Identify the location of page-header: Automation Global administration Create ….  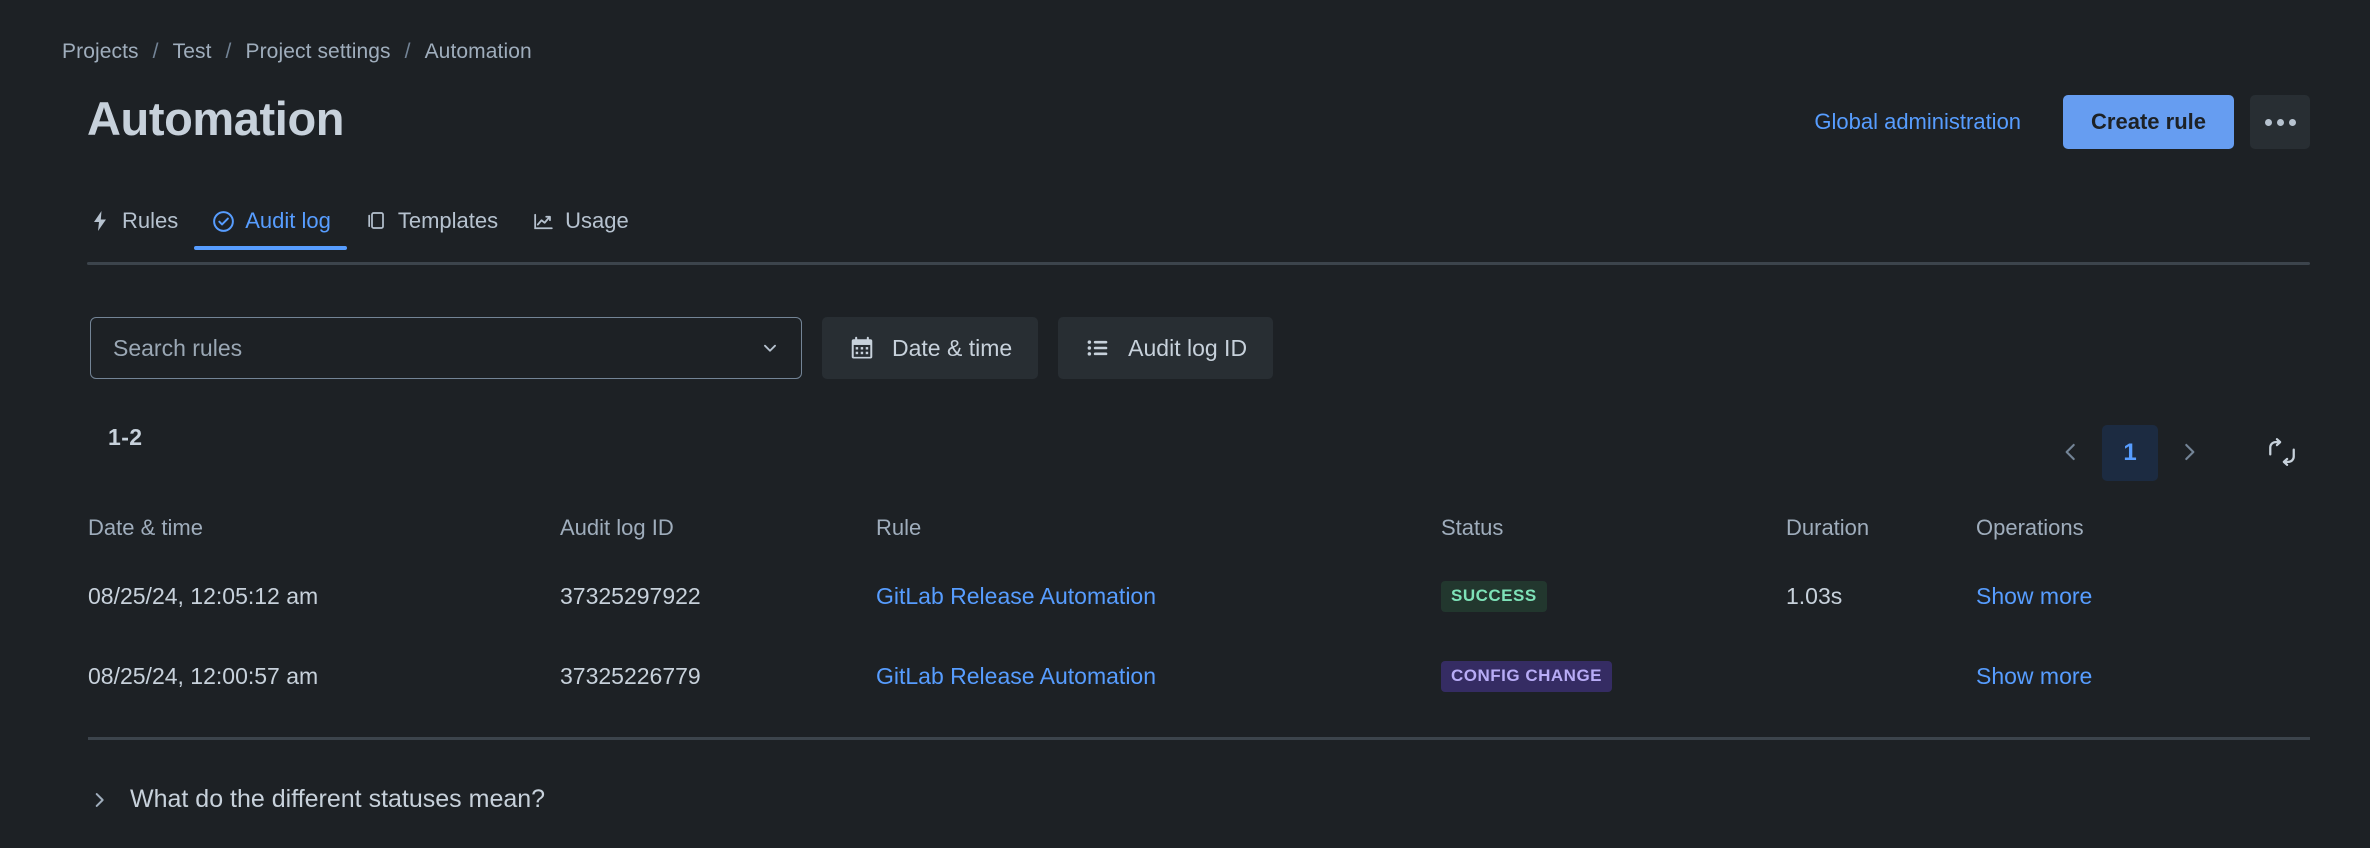
(1185, 122).